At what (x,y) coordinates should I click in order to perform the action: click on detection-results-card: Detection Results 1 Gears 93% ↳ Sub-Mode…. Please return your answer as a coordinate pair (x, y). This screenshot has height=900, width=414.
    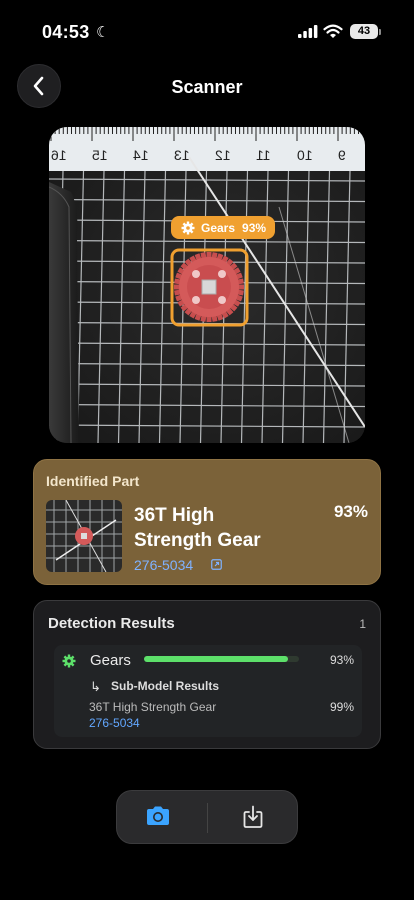
    Looking at the image, I should click on (207, 674).